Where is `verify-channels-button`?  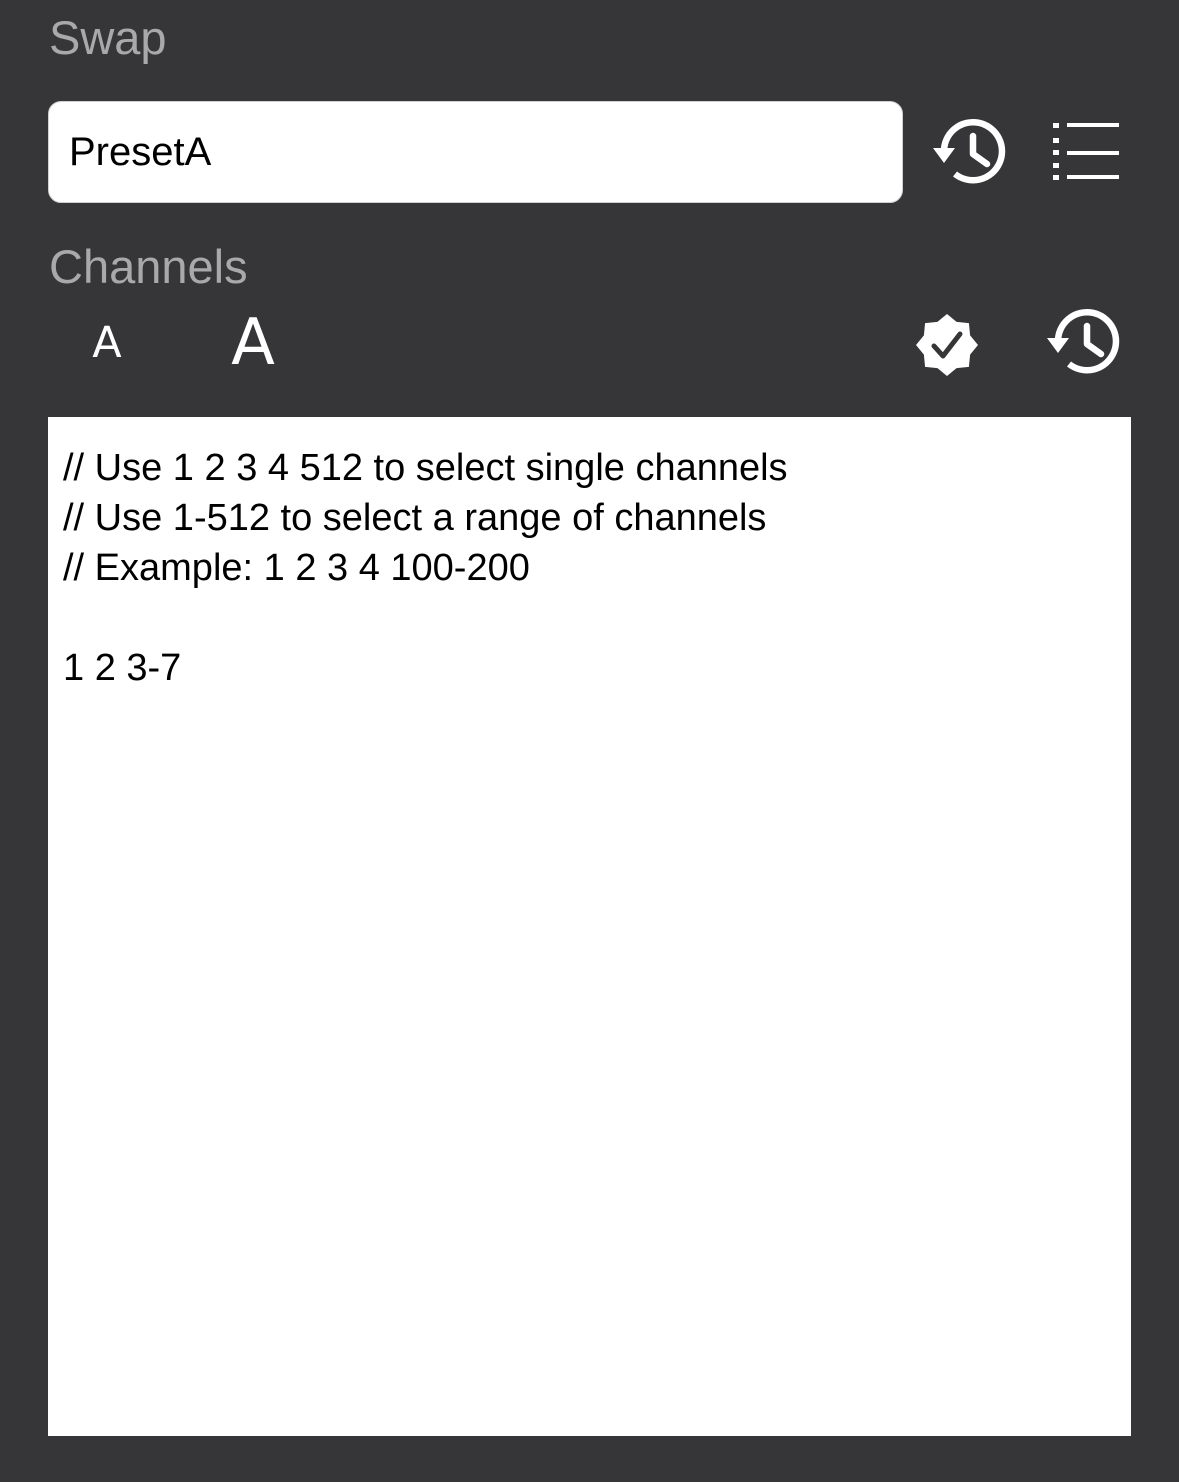 verify-channels-button is located at coordinates (947, 345).